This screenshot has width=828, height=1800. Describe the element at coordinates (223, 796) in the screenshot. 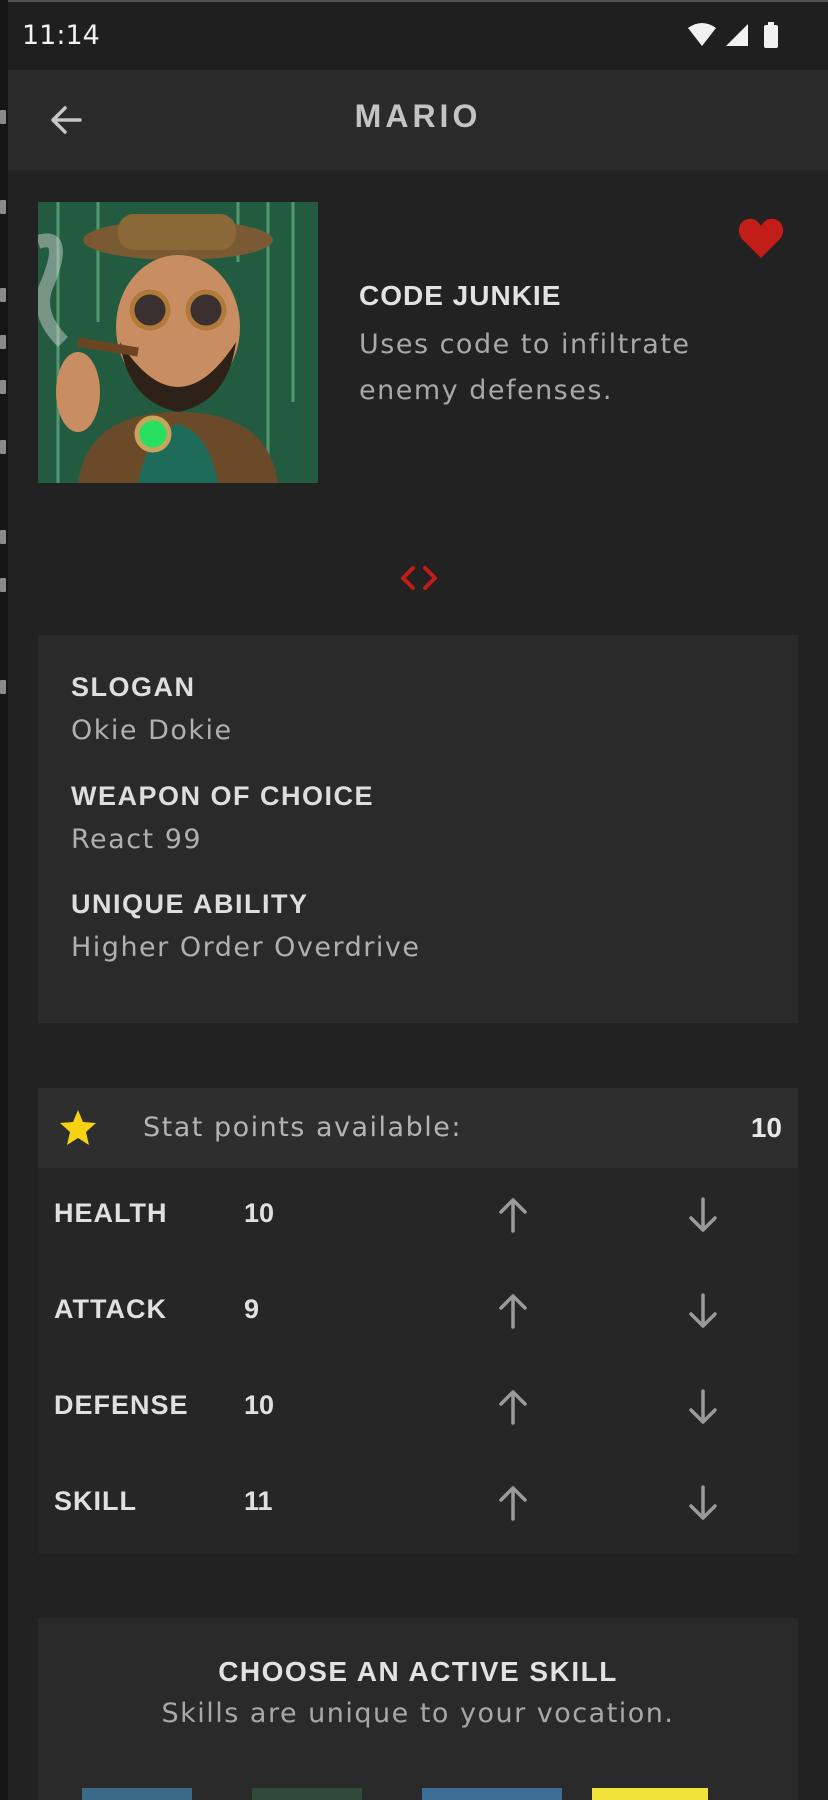

I see `weapon-label: WEAPON OF CHOICE` at that location.